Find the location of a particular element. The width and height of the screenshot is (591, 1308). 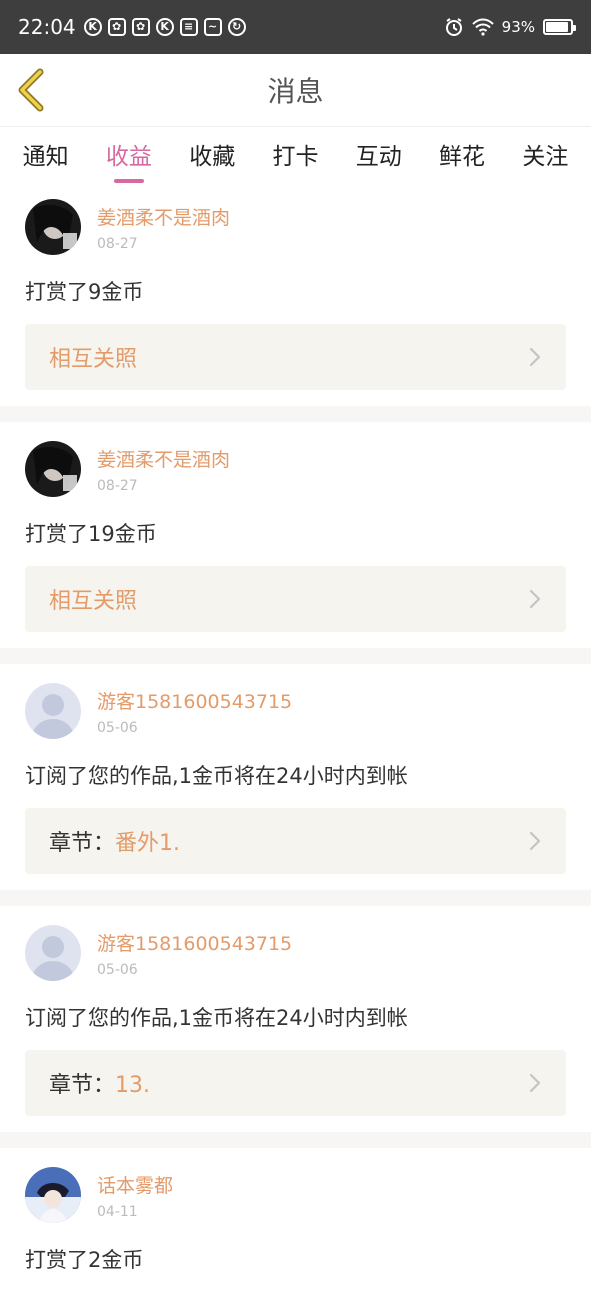

paw-app-icon-2: ✿ is located at coordinates (140, 27).